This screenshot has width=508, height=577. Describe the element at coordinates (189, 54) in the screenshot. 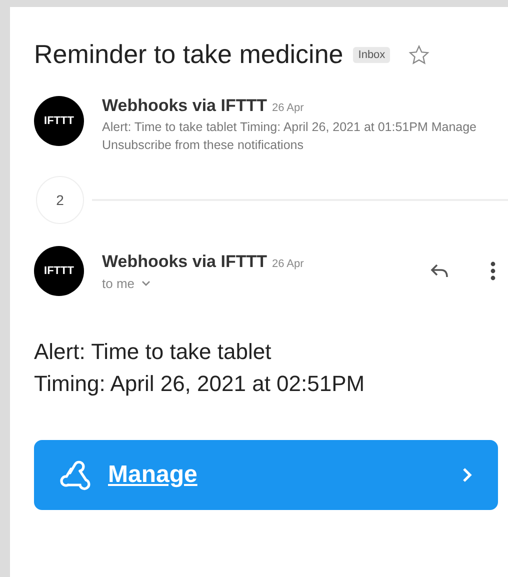

I see `email-subject: Reminder to take medicine` at that location.